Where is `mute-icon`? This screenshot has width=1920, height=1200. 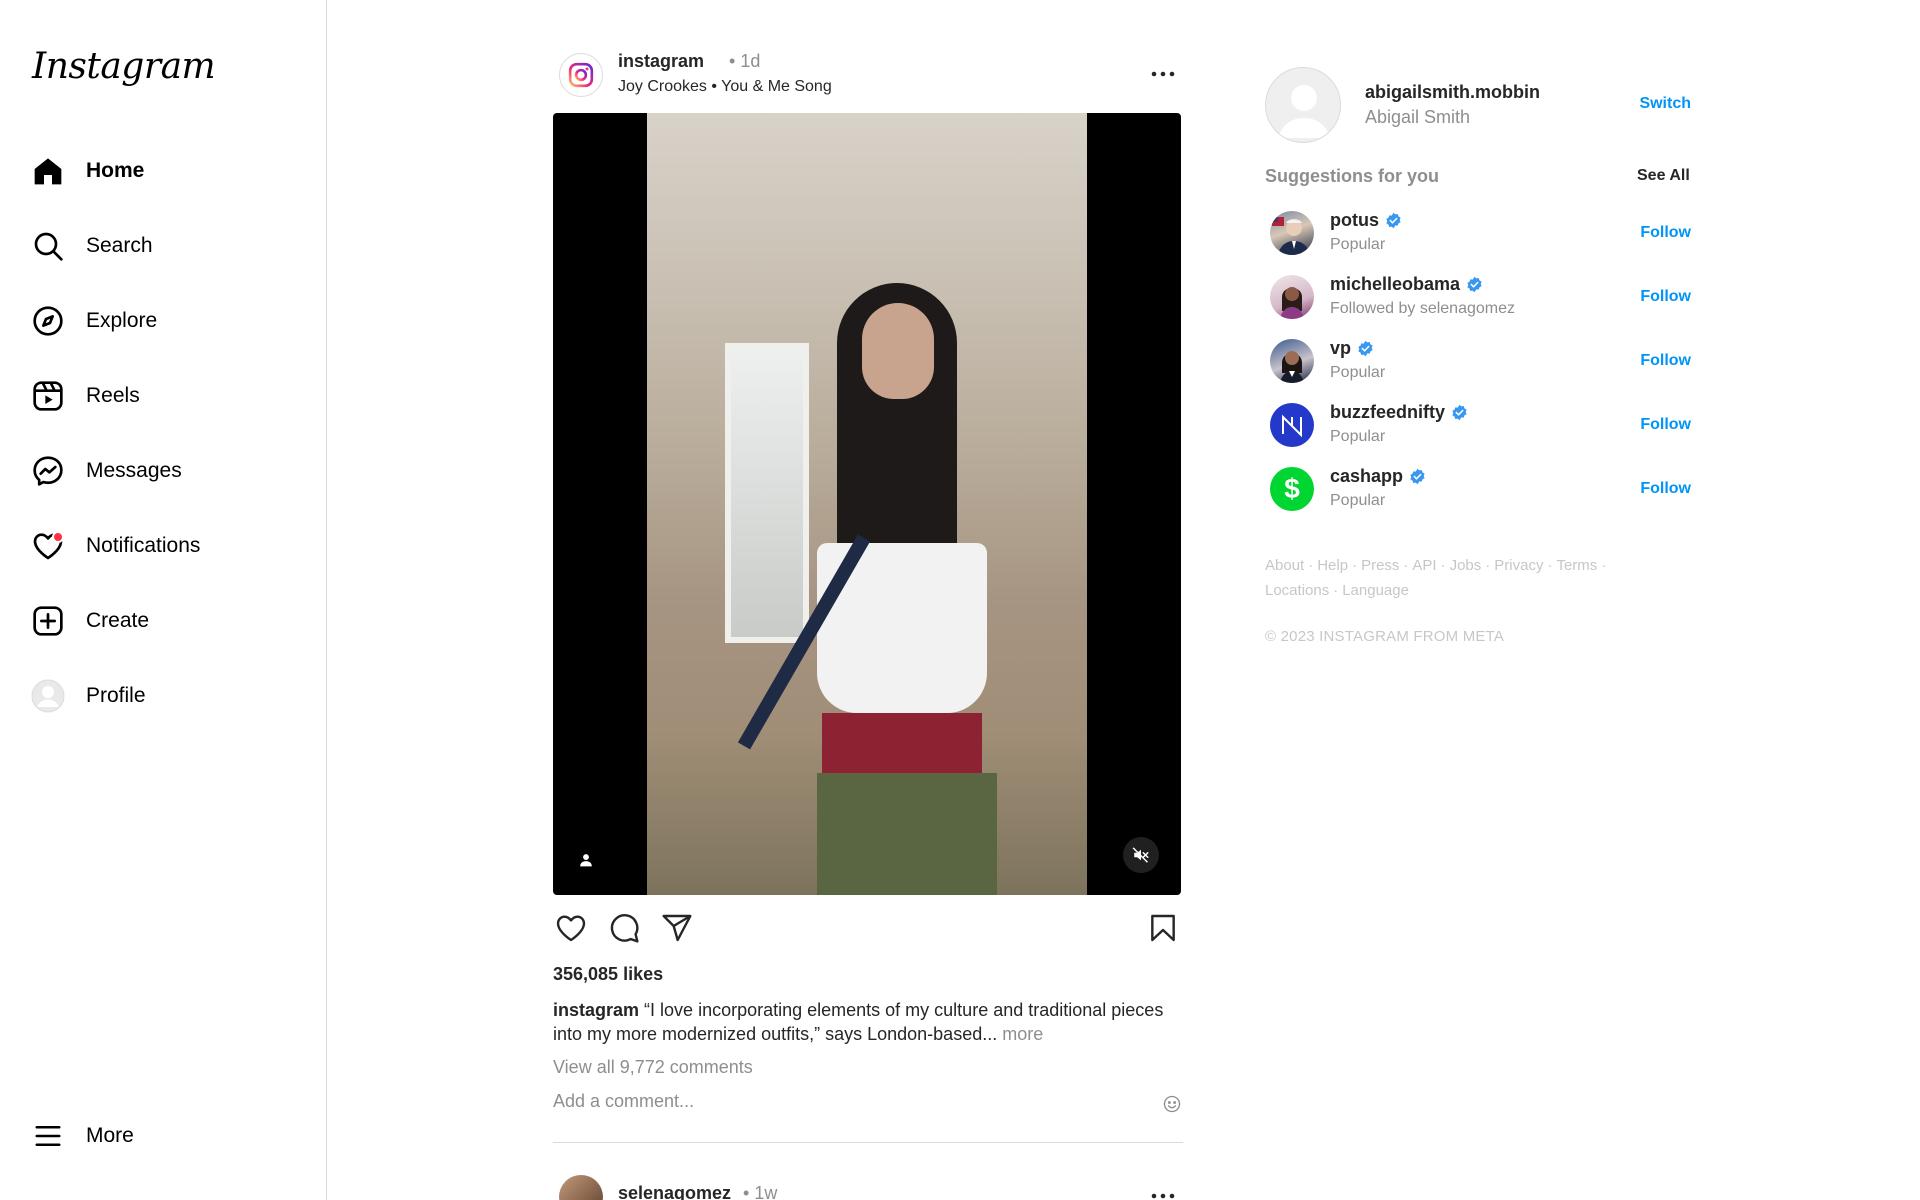 mute-icon is located at coordinates (1141, 855).